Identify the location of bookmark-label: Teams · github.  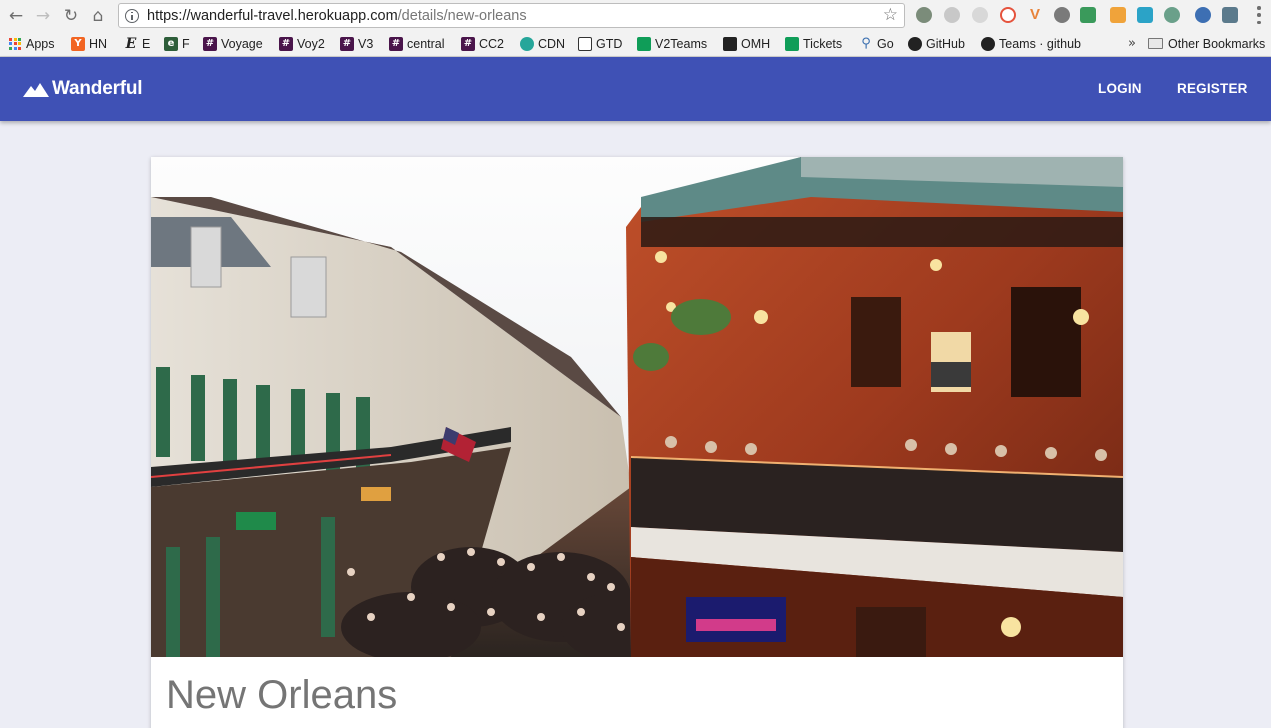
(1040, 43).